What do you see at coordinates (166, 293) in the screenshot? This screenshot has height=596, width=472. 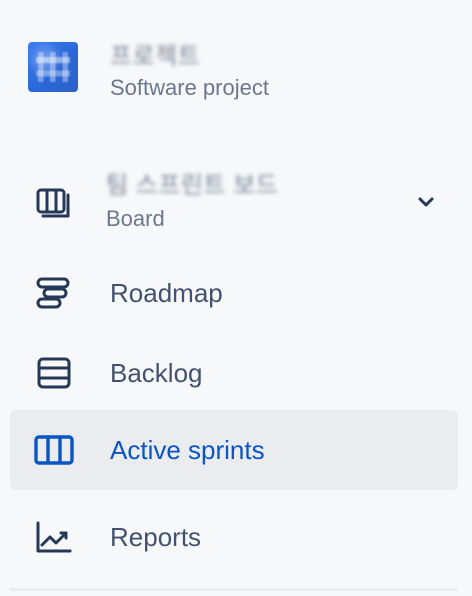 I see `sidebar-item-label: Roadmap` at bounding box center [166, 293].